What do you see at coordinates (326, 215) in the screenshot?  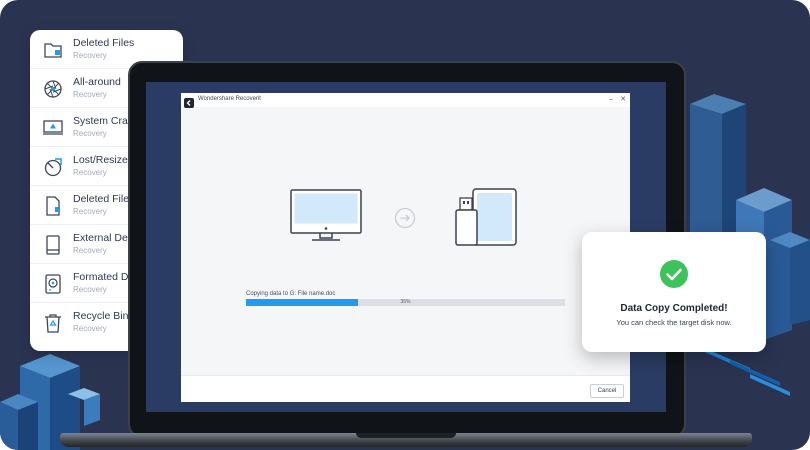 I see `computer-monitor-icon` at bounding box center [326, 215].